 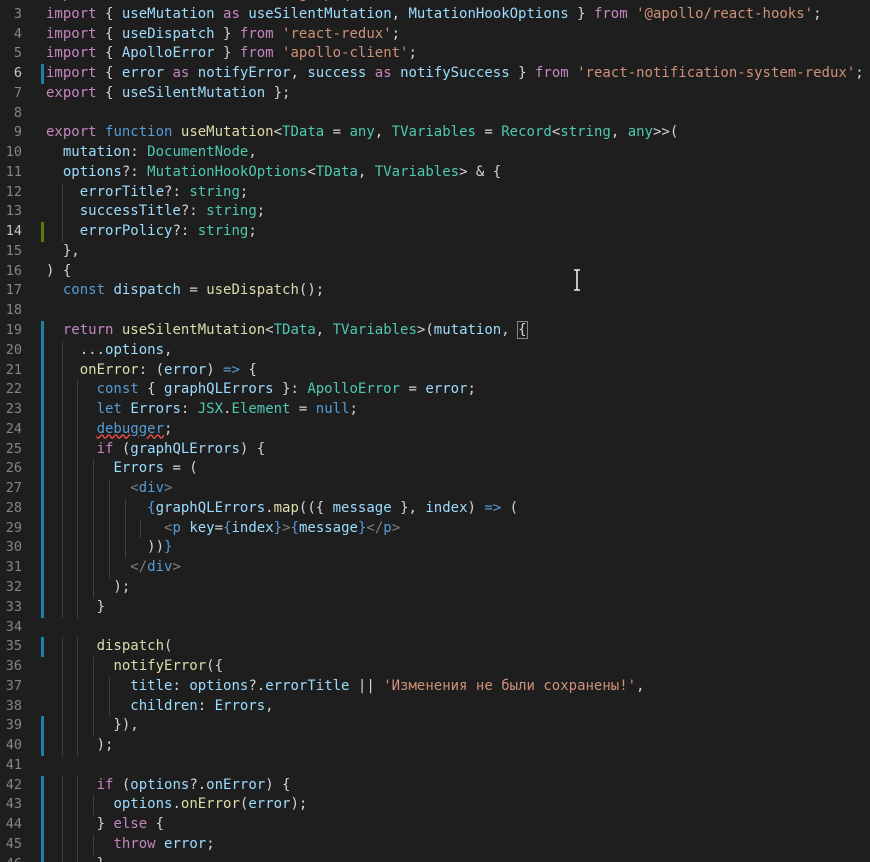 I want to click on code-text: if (options?.onError) {, so click(x=168, y=786).